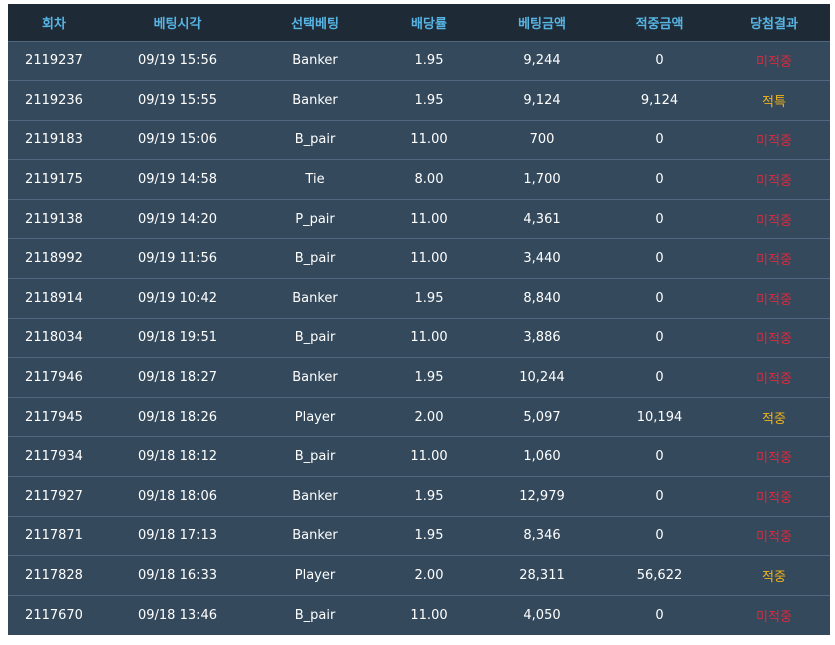  I want to click on round-cell: 2117670, so click(54, 615).